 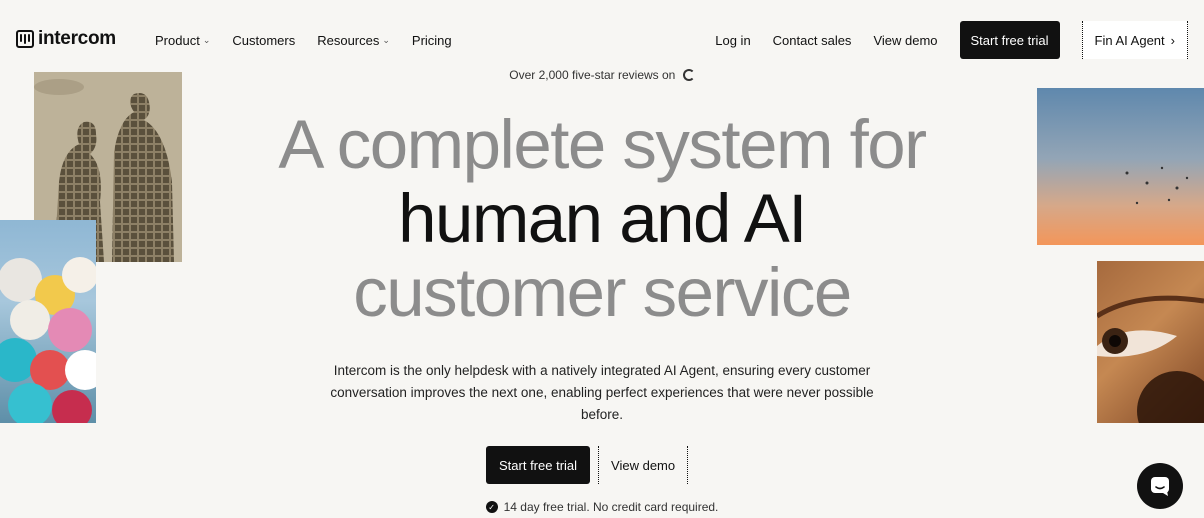 I want to click on nav-product-label: Product, so click(x=177, y=40).